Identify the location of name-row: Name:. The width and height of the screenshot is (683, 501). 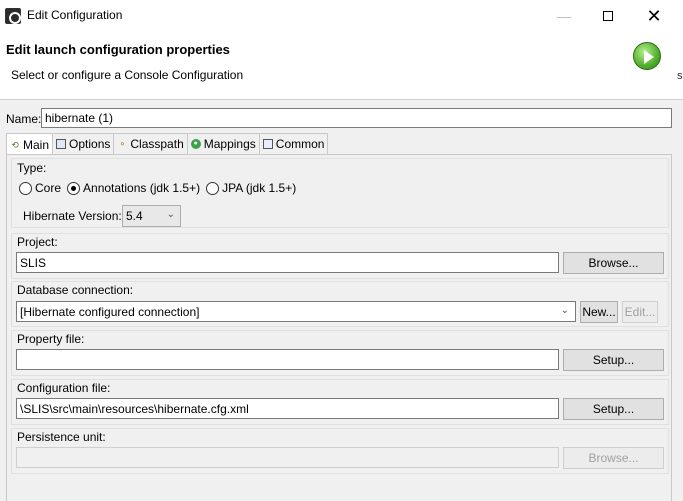
(25, 119).